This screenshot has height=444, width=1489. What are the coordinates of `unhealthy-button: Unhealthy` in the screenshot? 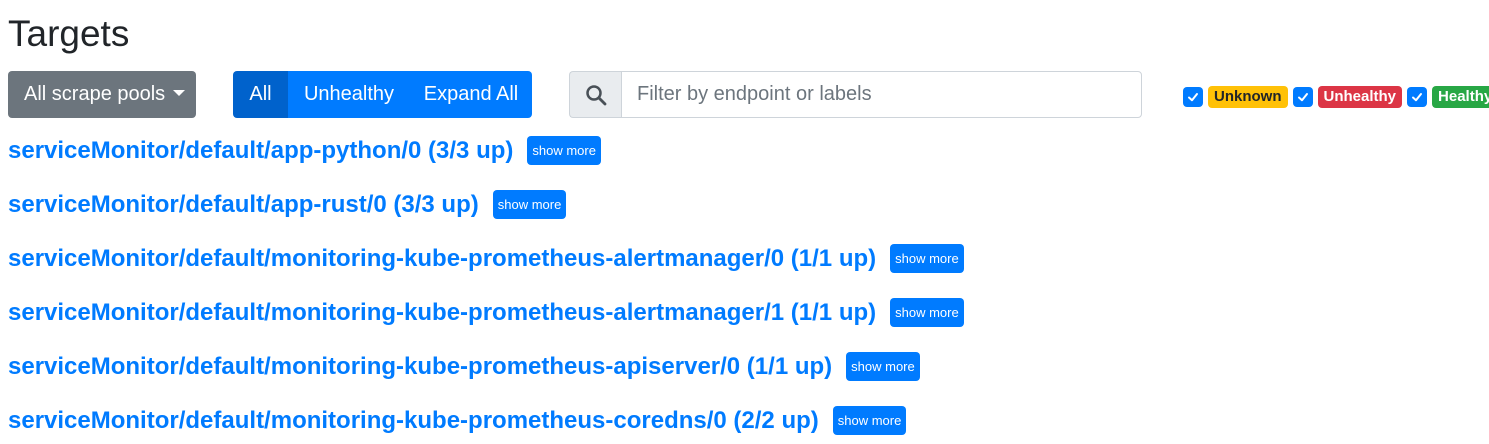 It's located at (349, 94).